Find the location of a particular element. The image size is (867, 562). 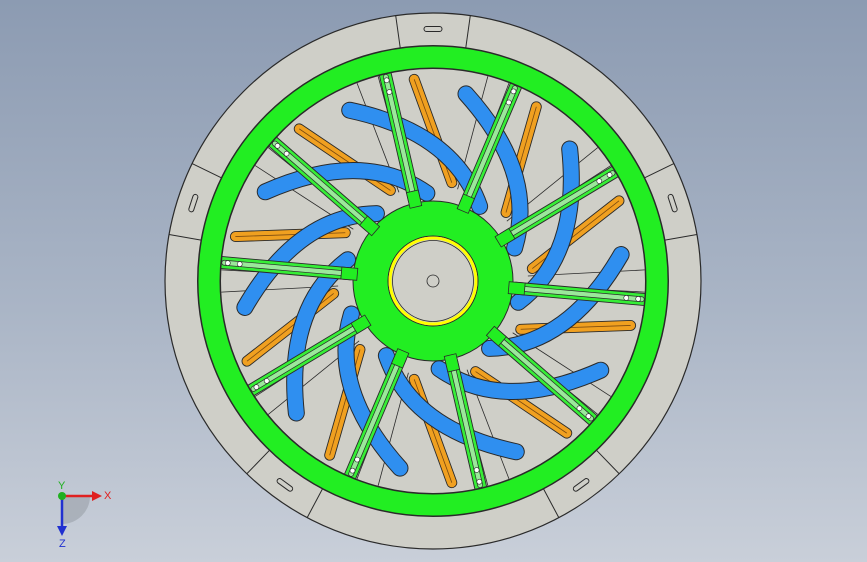

y-axis-dot is located at coordinates (62, 496).